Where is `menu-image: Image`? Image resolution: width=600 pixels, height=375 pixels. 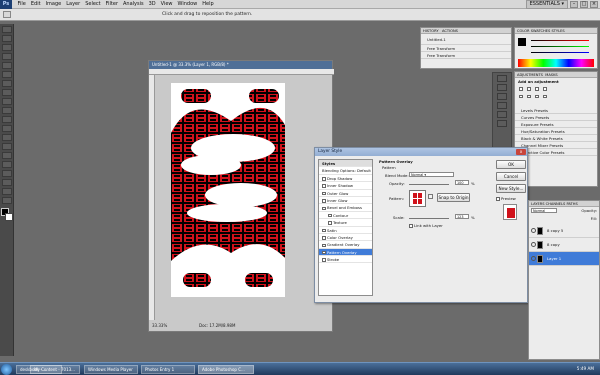 menu-image: Image is located at coordinates (53, 4).